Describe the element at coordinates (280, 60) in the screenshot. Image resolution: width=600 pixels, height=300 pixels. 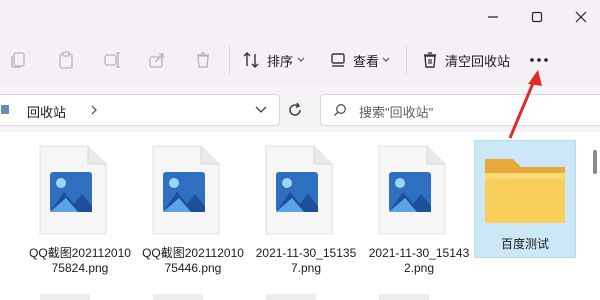
I see `sort-button: 排序` at that location.